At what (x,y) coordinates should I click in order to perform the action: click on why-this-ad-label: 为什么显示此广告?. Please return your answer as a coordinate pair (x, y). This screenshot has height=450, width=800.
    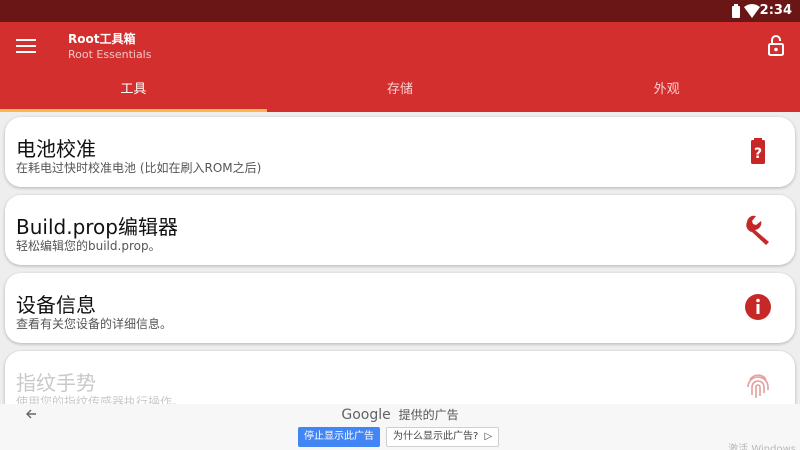
    Looking at the image, I should click on (436, 436).